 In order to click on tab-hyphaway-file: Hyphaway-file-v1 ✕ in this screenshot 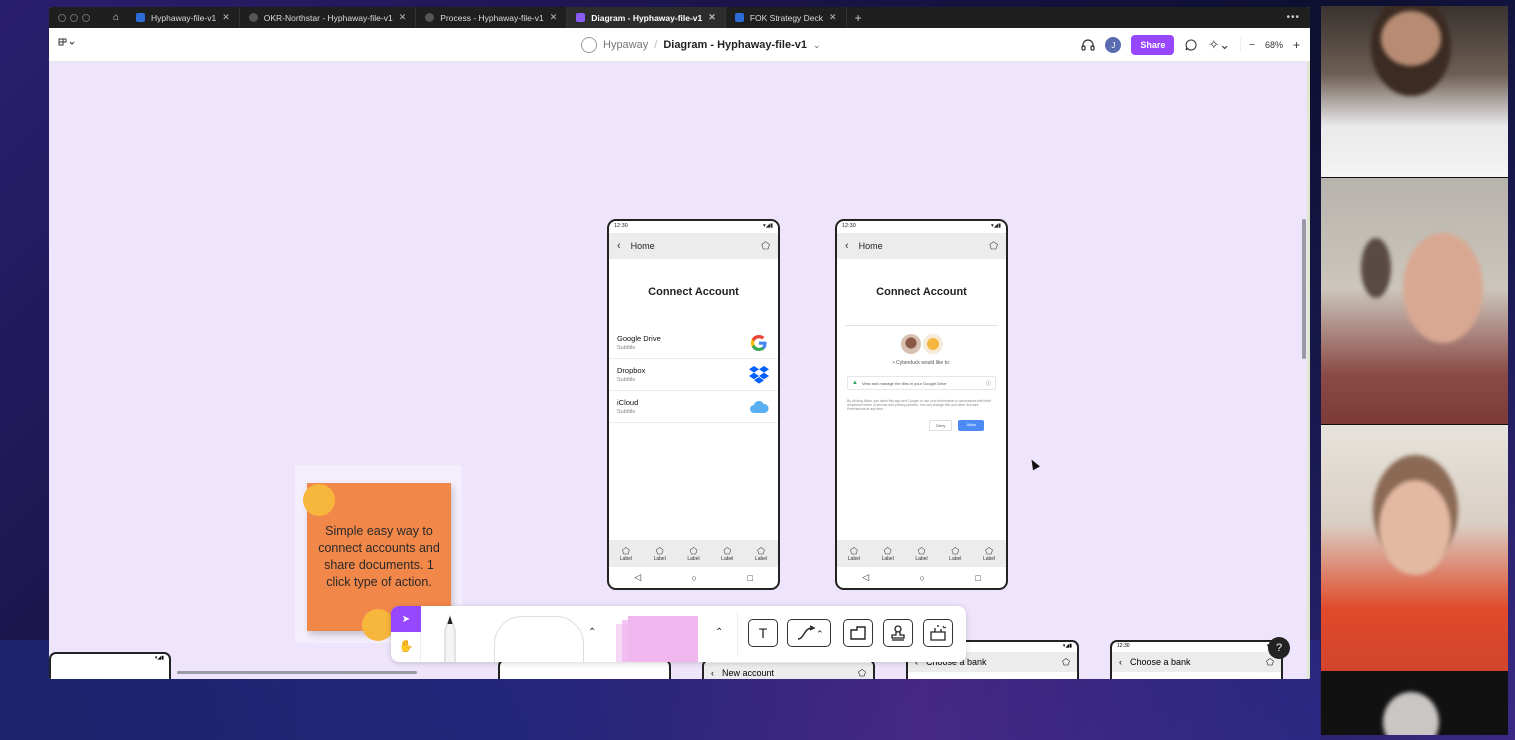, I will do `click(183, 17)`.